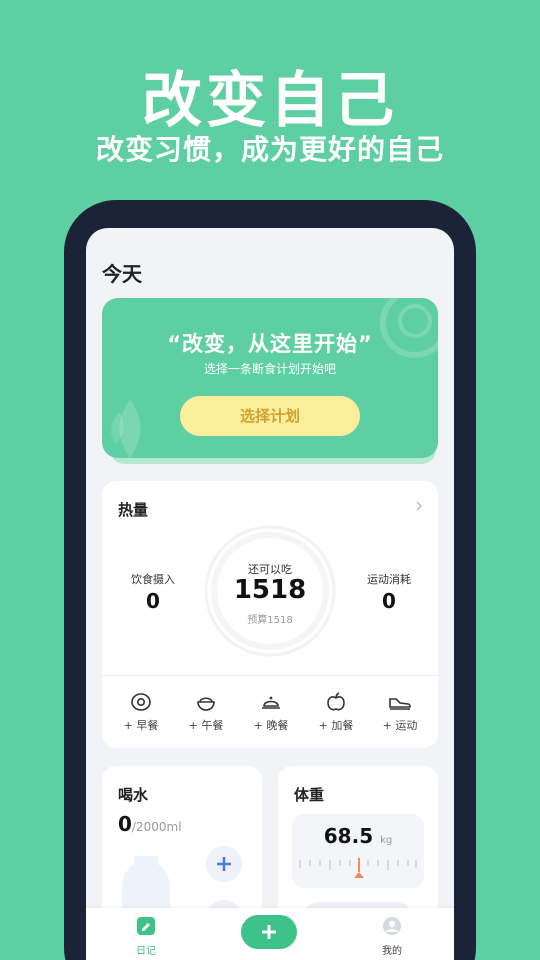 The height and width of the screenshot is (960, 540). I want to click on budget-label: 预算1518, so click(270, 620).